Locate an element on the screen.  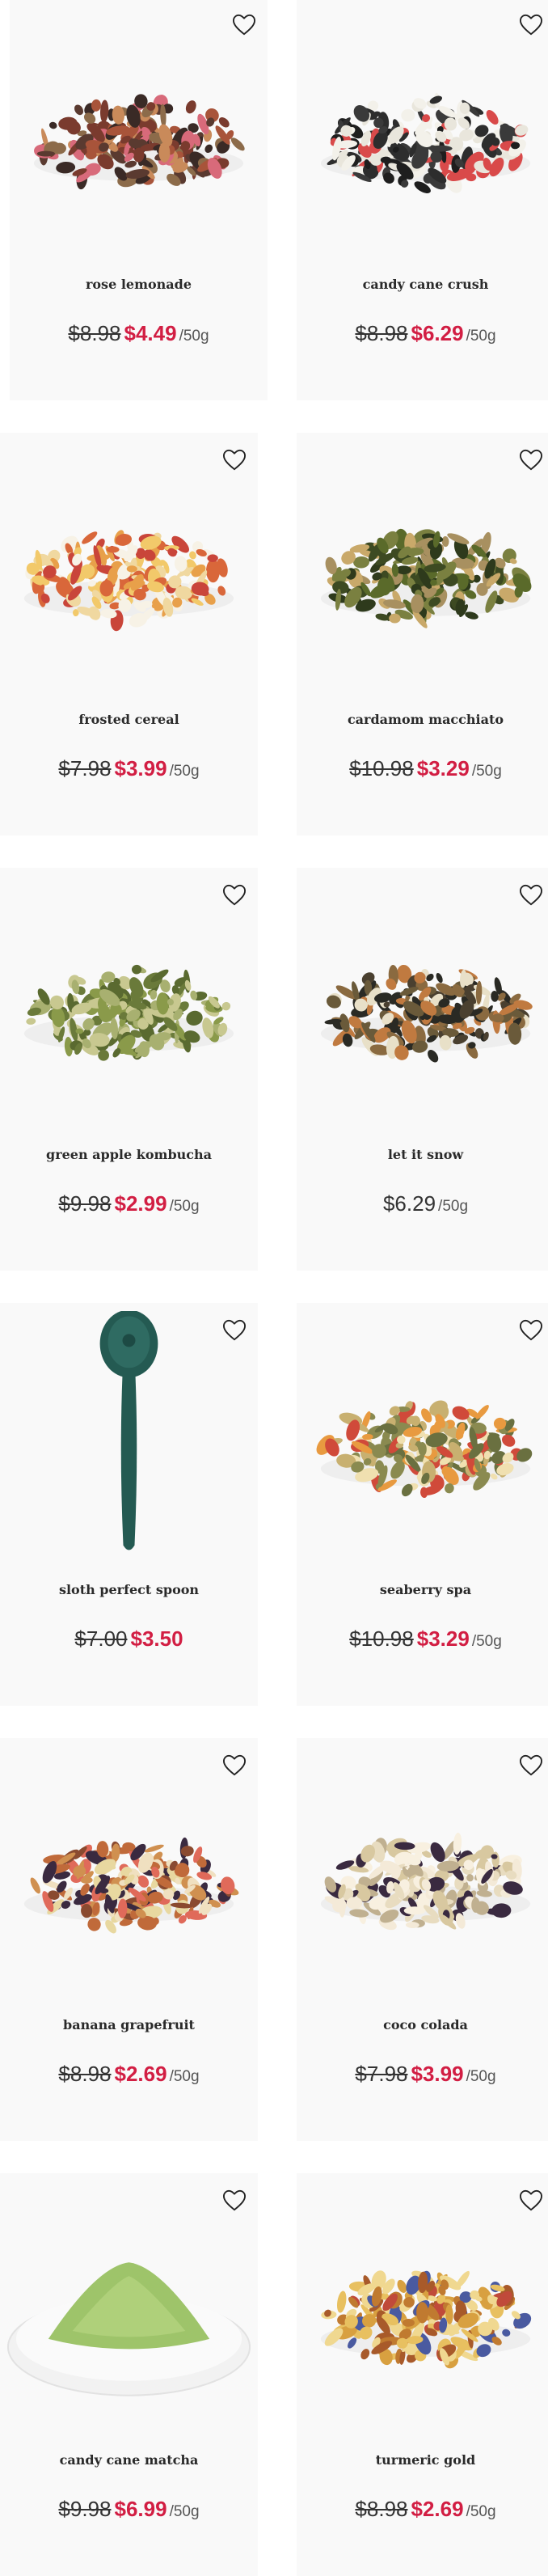
product-card: sloth perfect spoon $7.00 $3.50 is located at coordinates (129, 1505).